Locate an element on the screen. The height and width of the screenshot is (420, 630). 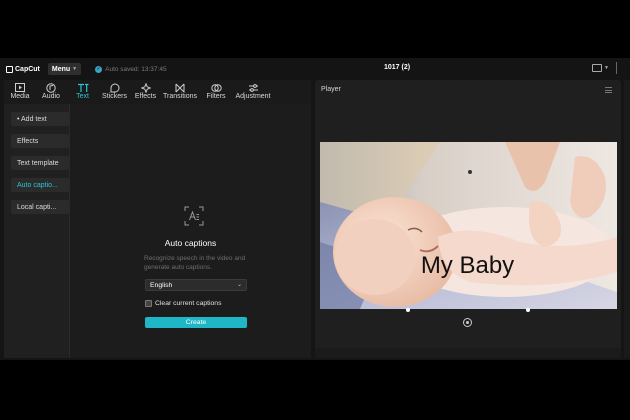
tab-label: Audio is located at coordinates (51, 96).